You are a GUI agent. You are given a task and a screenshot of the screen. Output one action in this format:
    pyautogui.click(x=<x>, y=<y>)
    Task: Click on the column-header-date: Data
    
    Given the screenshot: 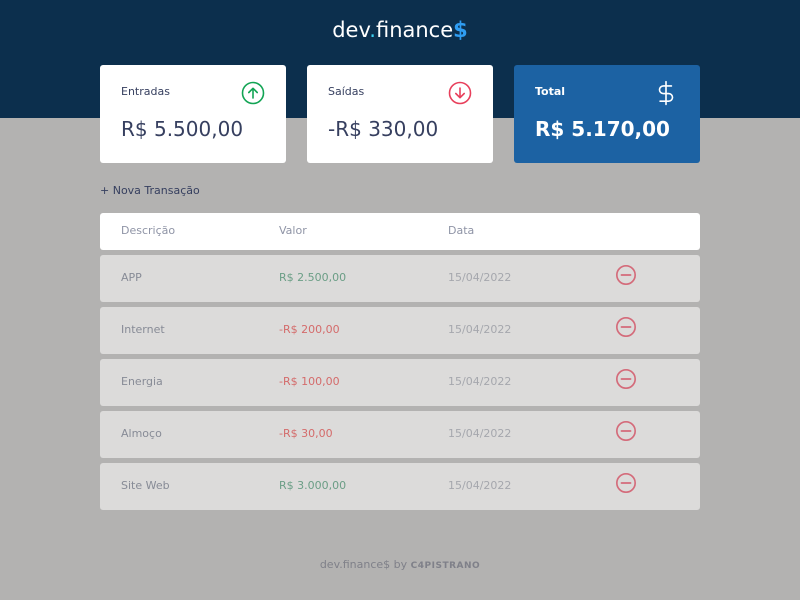 What is the action you would take?
    pyautogui.click(x=461, y=230)
    